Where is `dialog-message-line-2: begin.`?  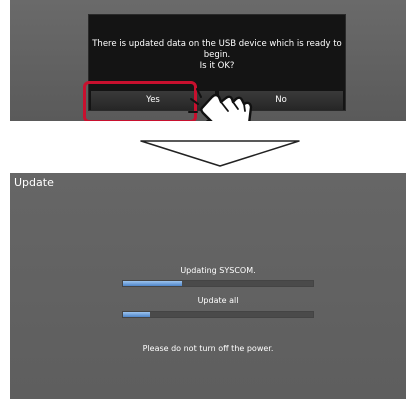
dialog-message-line-2: begin. is located at coordinates (217, 55).